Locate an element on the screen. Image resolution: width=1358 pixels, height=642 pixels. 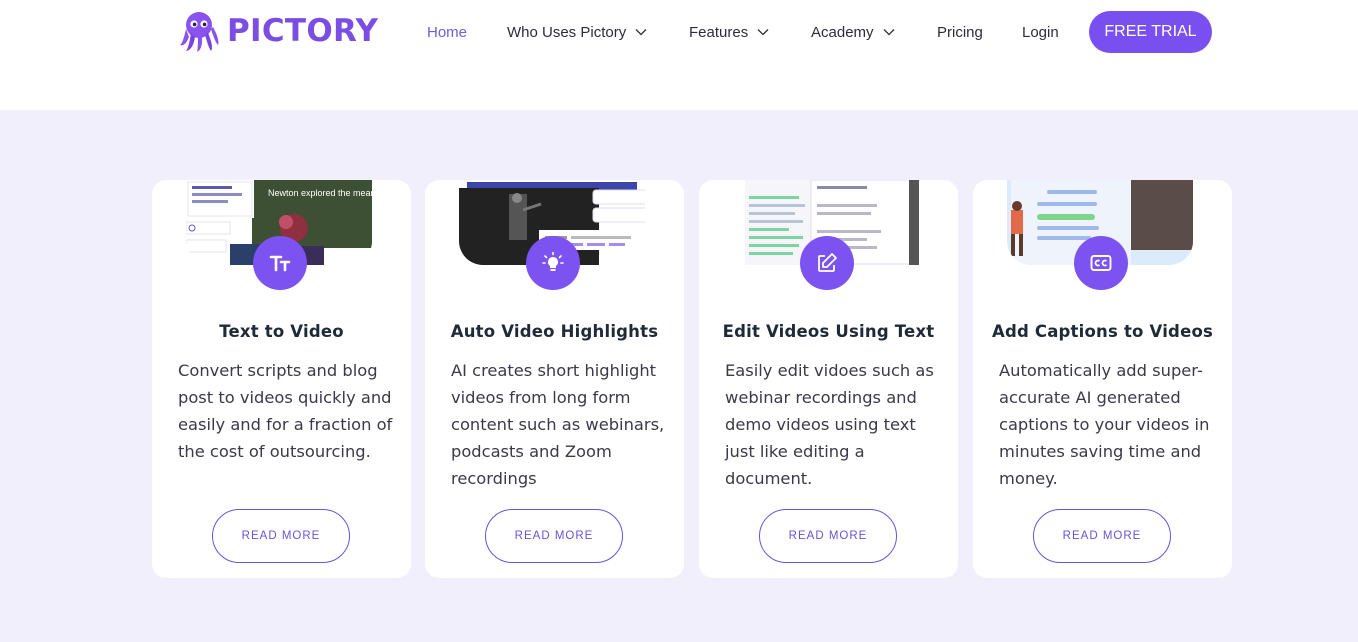
nav-home-label: Home is located at coordinates (447, 32).